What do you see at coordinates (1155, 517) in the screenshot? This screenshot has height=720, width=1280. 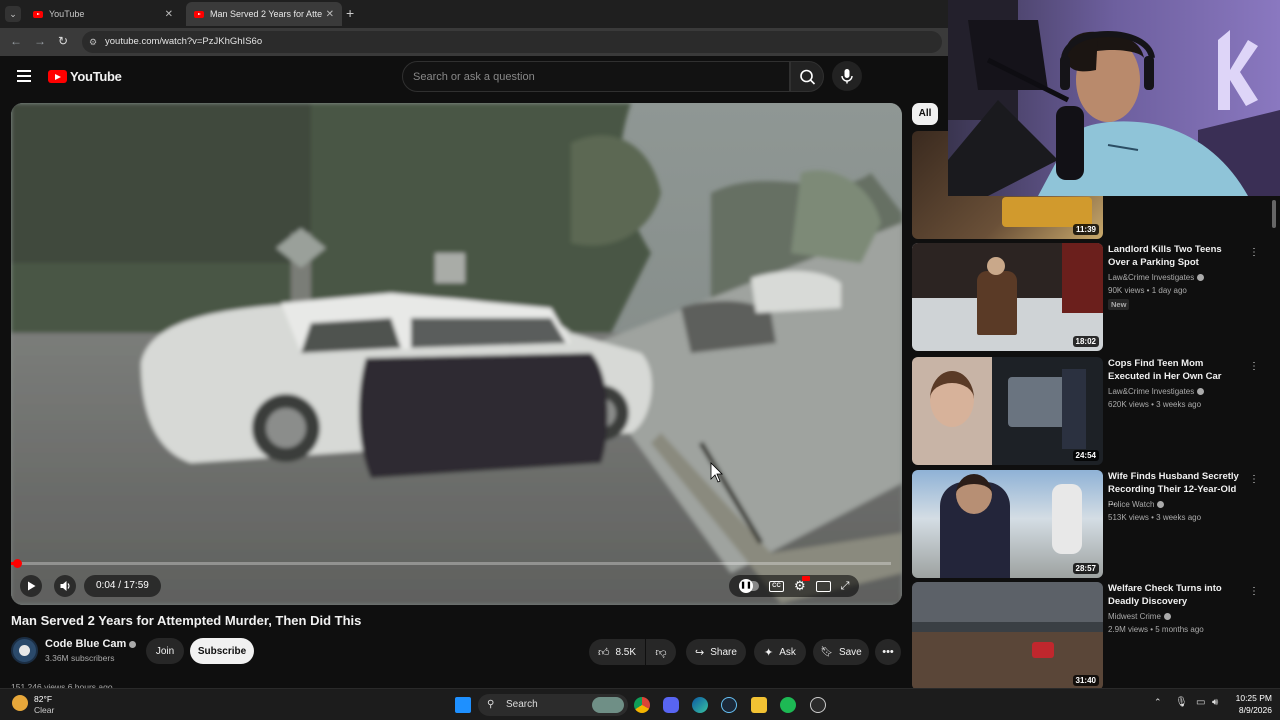 I see `video-meta: 513K views • 3 weeks ago` at bounding box center [1155, 517].